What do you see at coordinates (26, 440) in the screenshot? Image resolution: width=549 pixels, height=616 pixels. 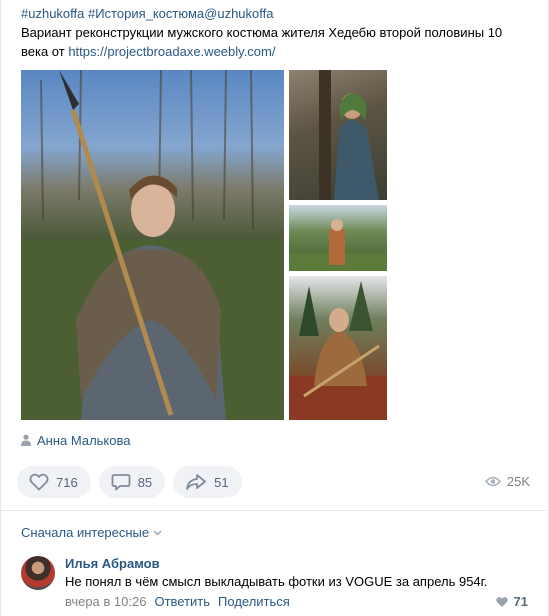 I see `person-icon` at bounding box center [26, 440].